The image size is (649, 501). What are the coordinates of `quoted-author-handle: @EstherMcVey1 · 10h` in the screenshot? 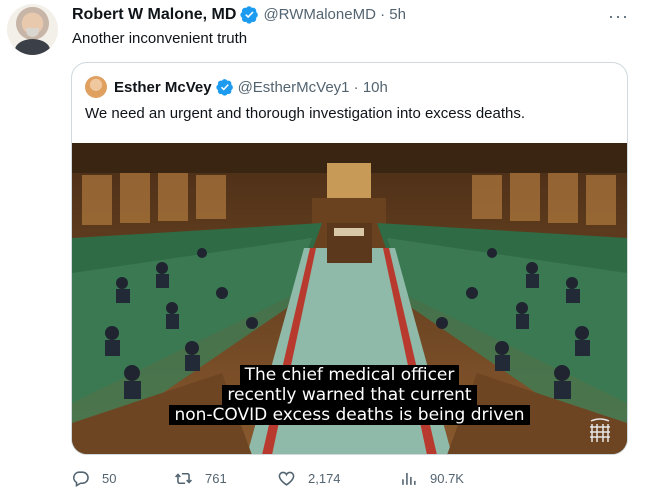 It's located at (312, 87).